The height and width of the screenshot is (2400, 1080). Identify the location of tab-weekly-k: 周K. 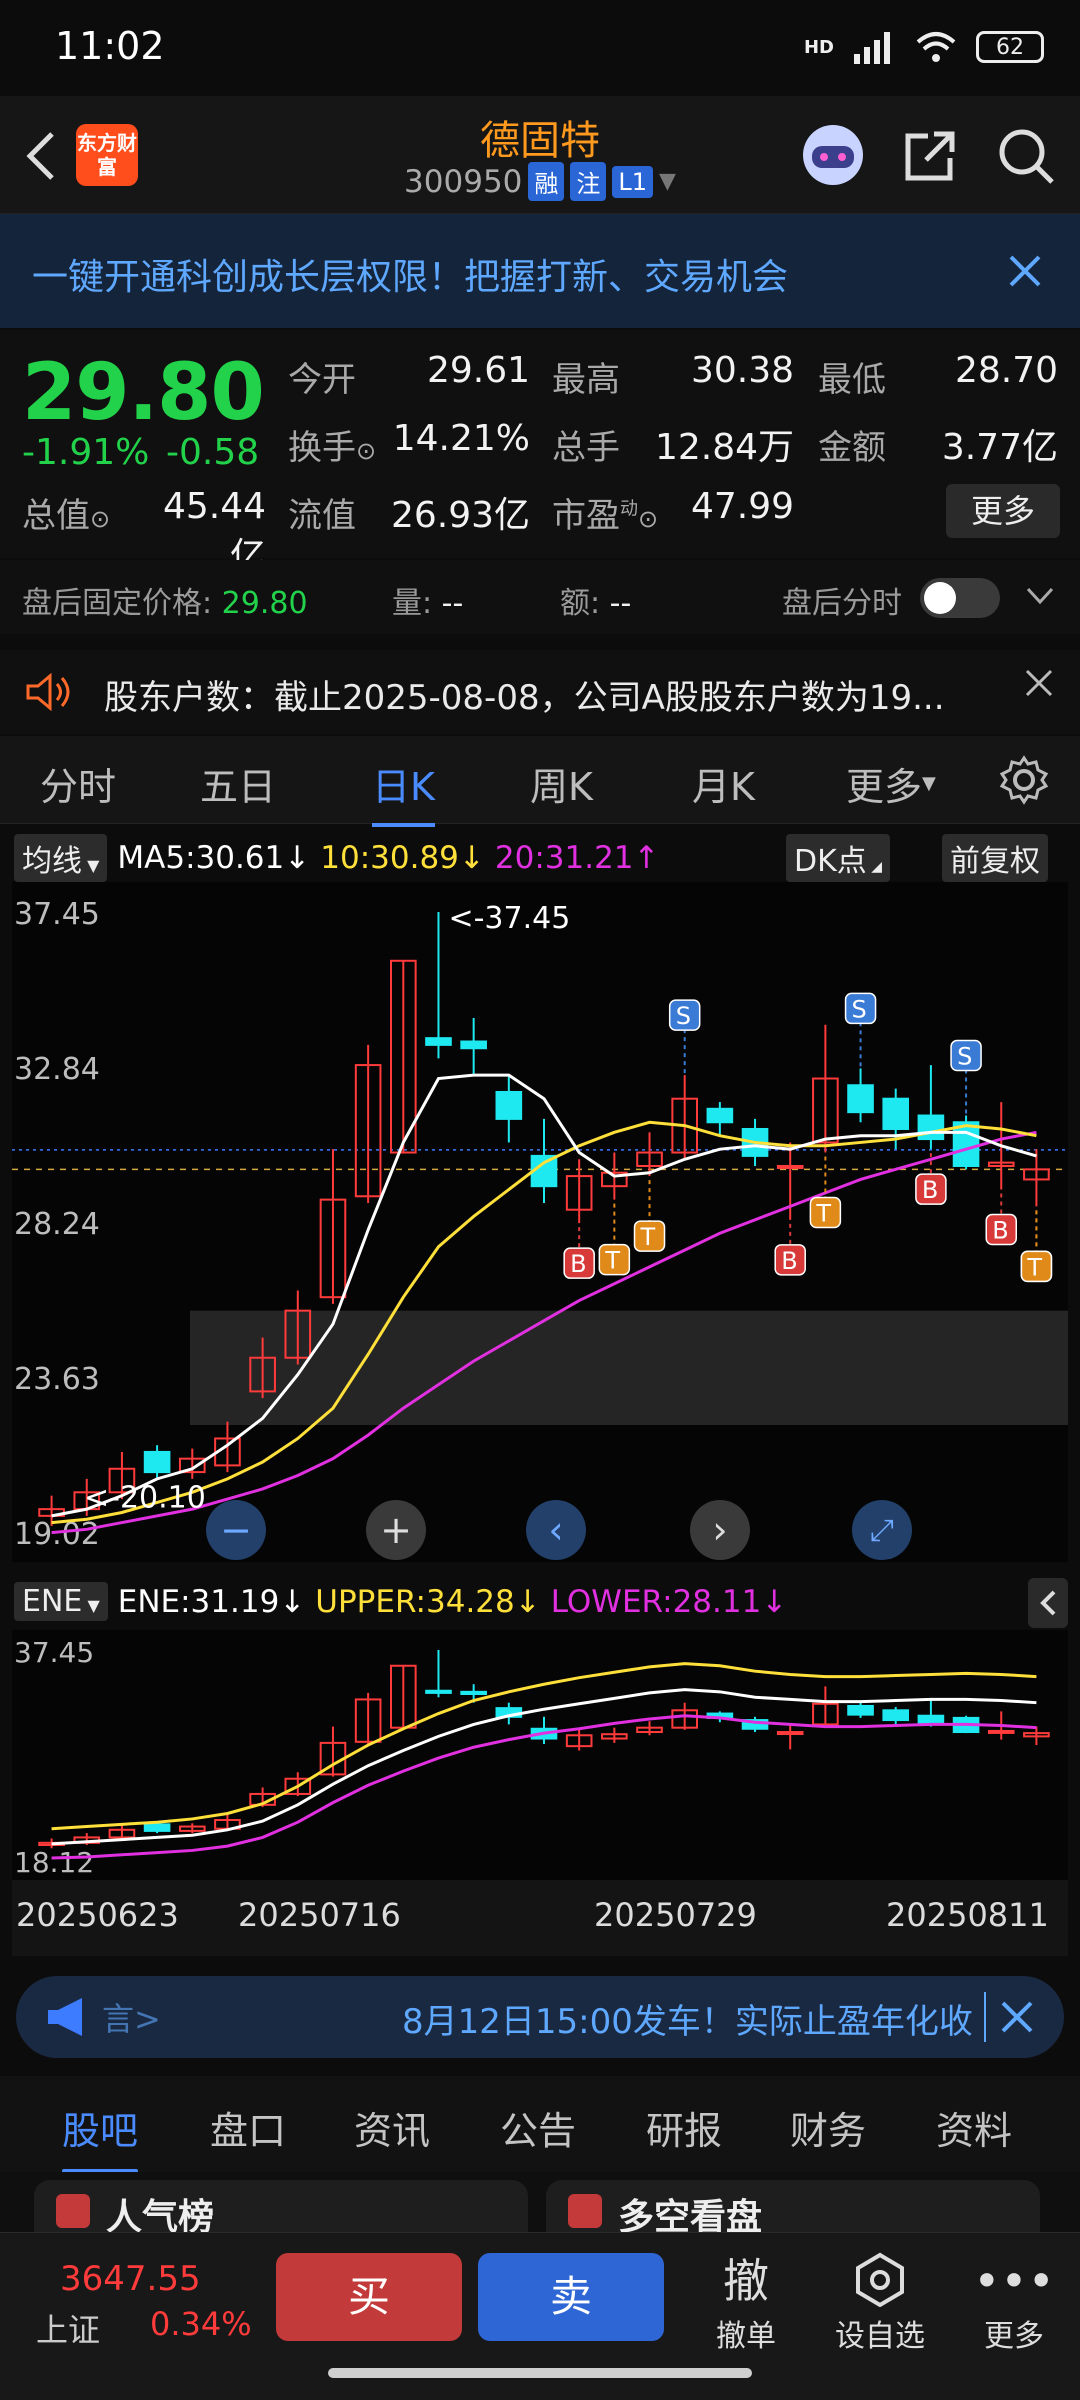
(561, 783).